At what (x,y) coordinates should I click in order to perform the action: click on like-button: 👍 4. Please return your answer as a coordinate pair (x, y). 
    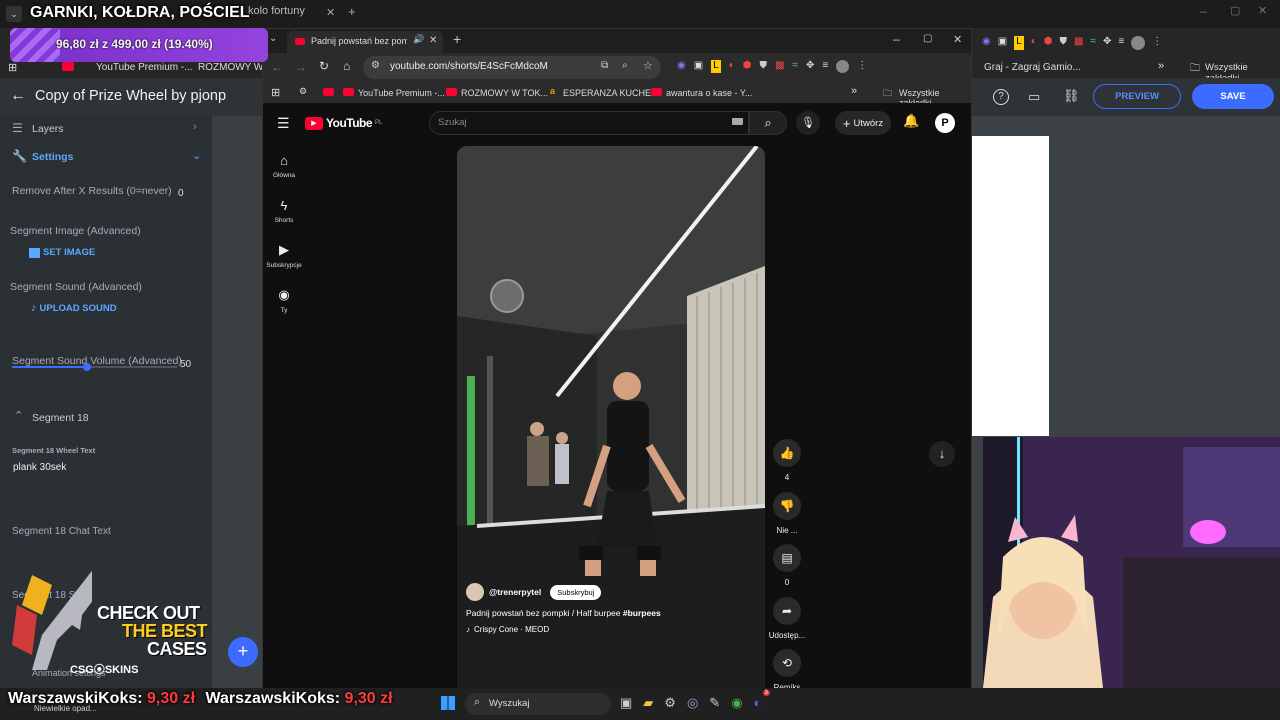
    Looking at the image, I should click on (787, 460).